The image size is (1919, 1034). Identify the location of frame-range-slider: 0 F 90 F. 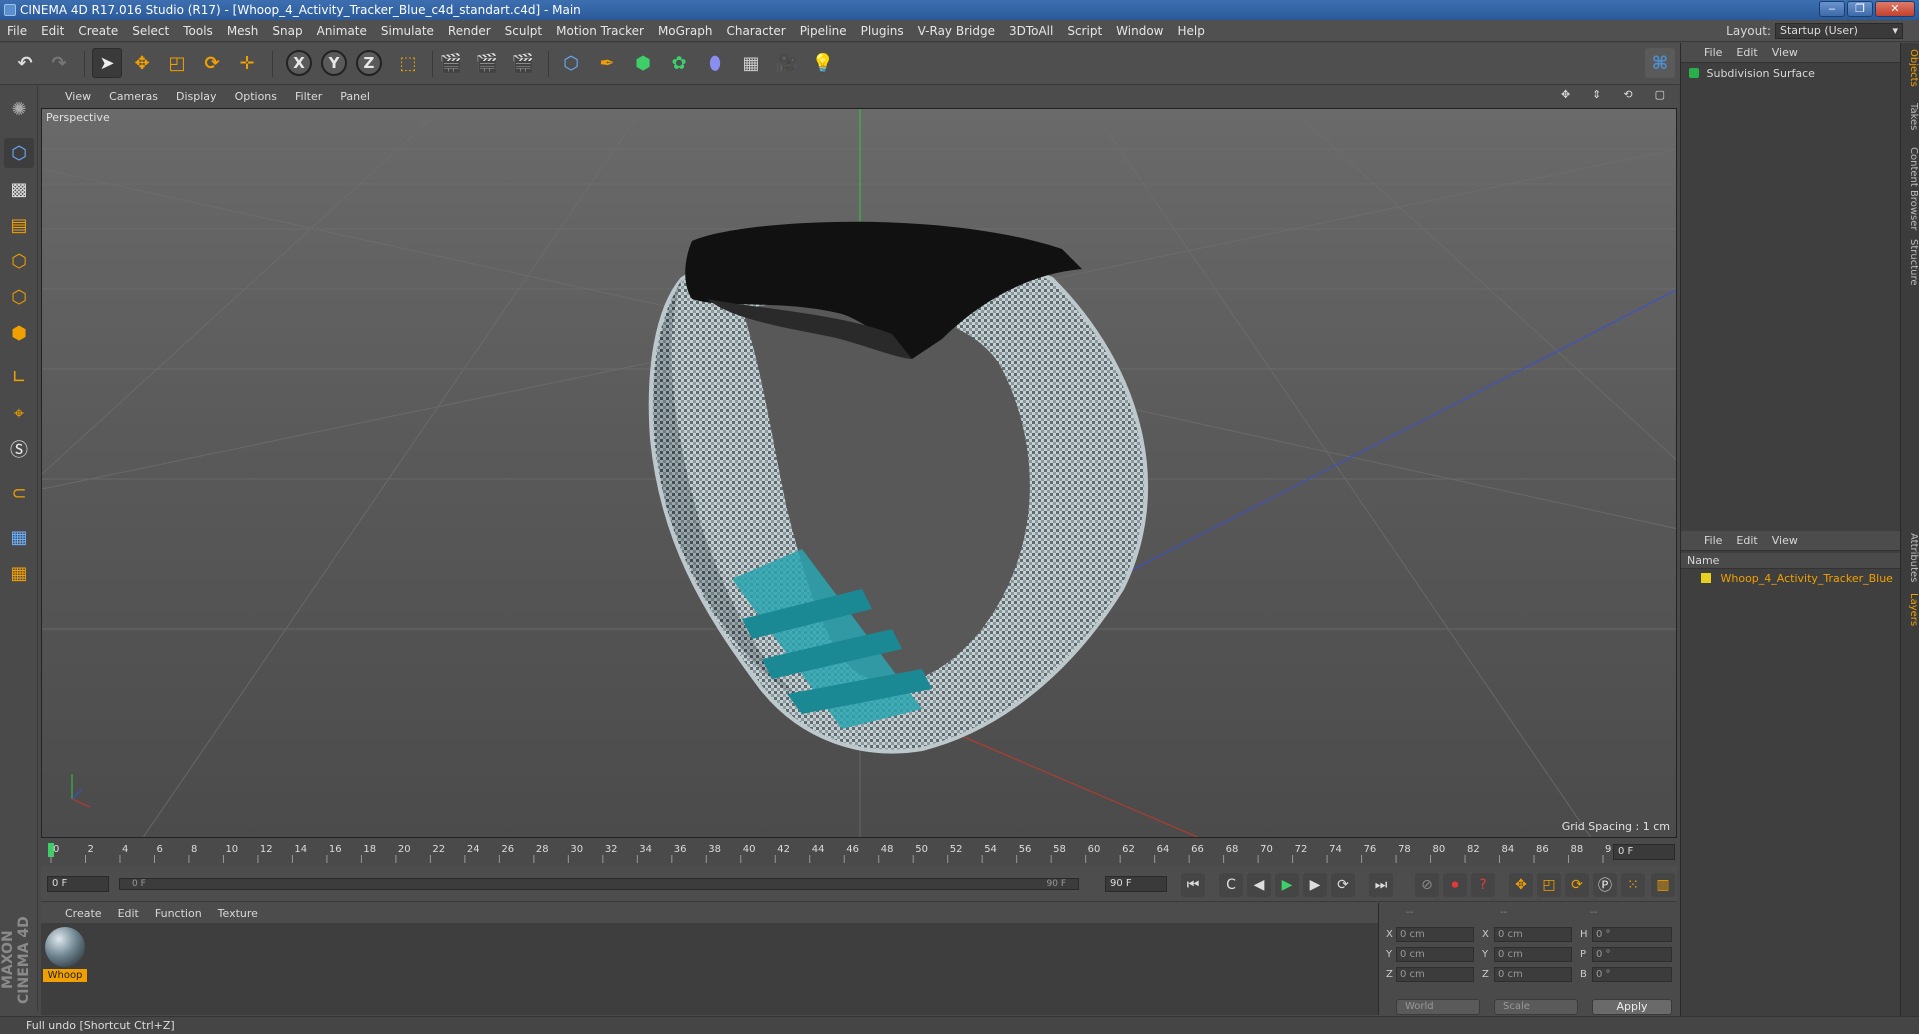
(599, 884).